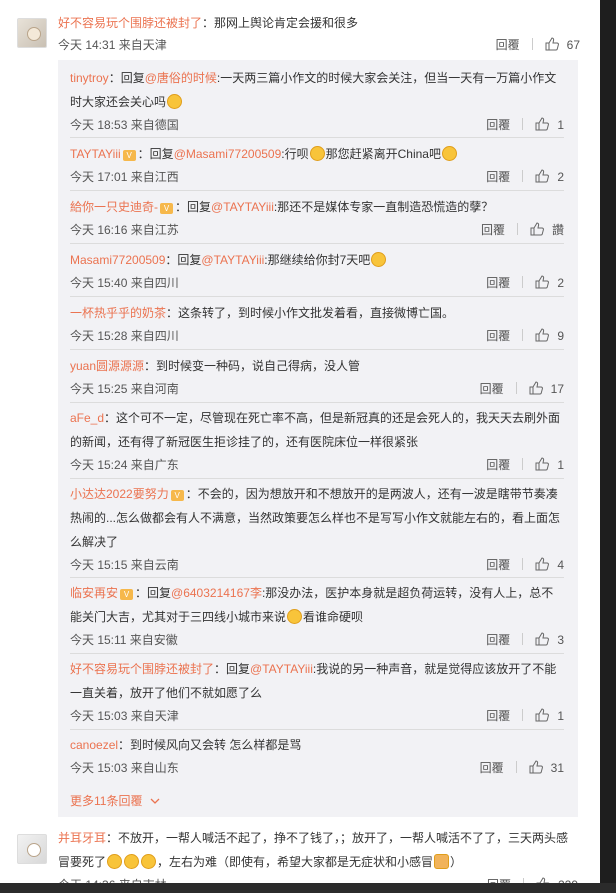 This screenshot has width=616, height=896. Describe the element at coordinates (317, 260) in the screenshot. I see `reply-text: :那继续给你封7天吧` at that location.